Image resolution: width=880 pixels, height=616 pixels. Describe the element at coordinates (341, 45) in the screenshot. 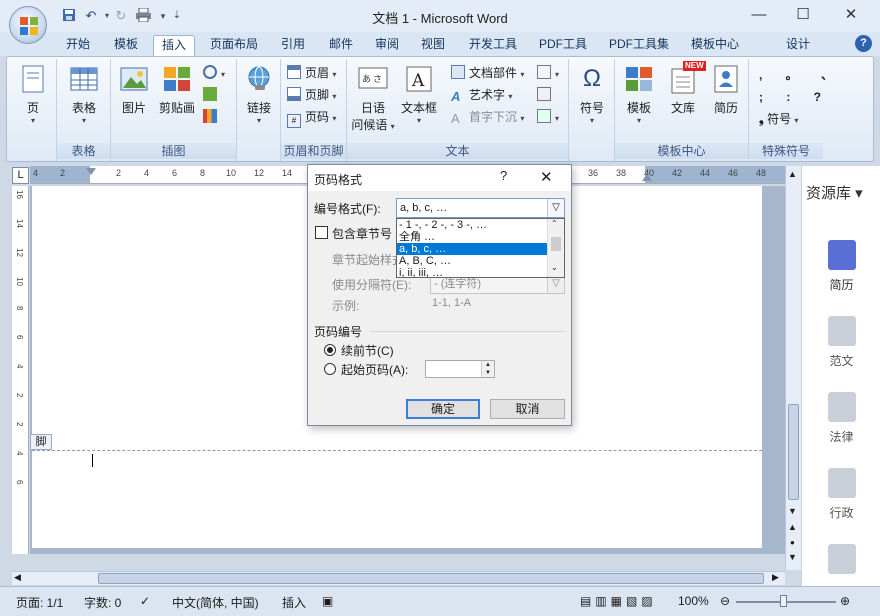

I see `tab-mailings: 邮件` at that location.